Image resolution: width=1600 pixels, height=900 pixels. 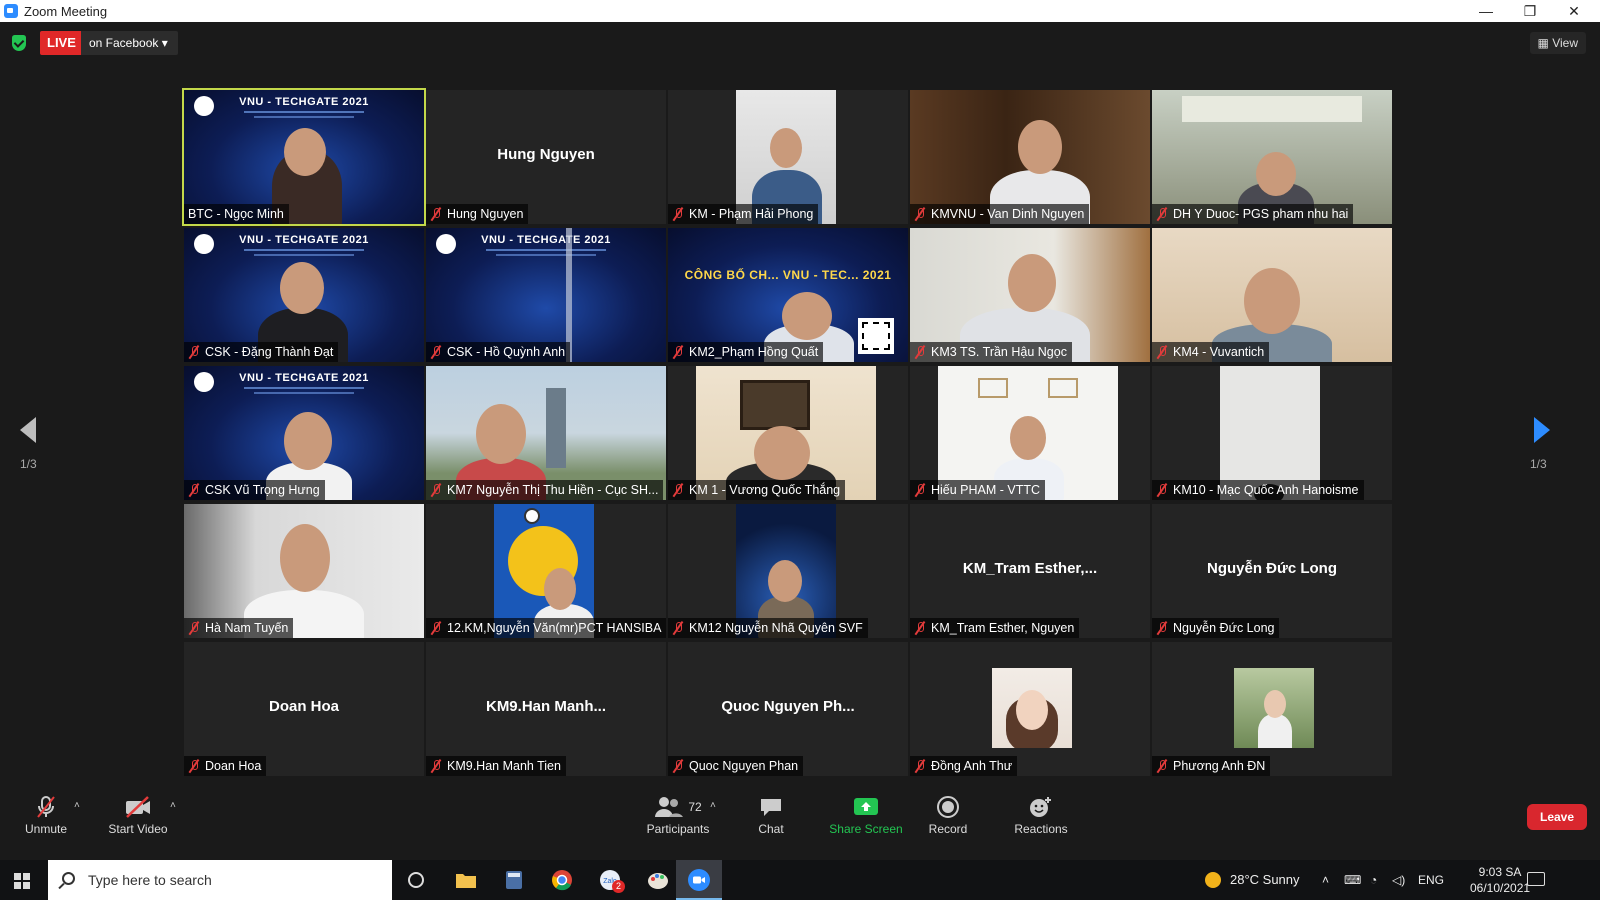 I want to click on paint-icon, so click(x=658, y=880).